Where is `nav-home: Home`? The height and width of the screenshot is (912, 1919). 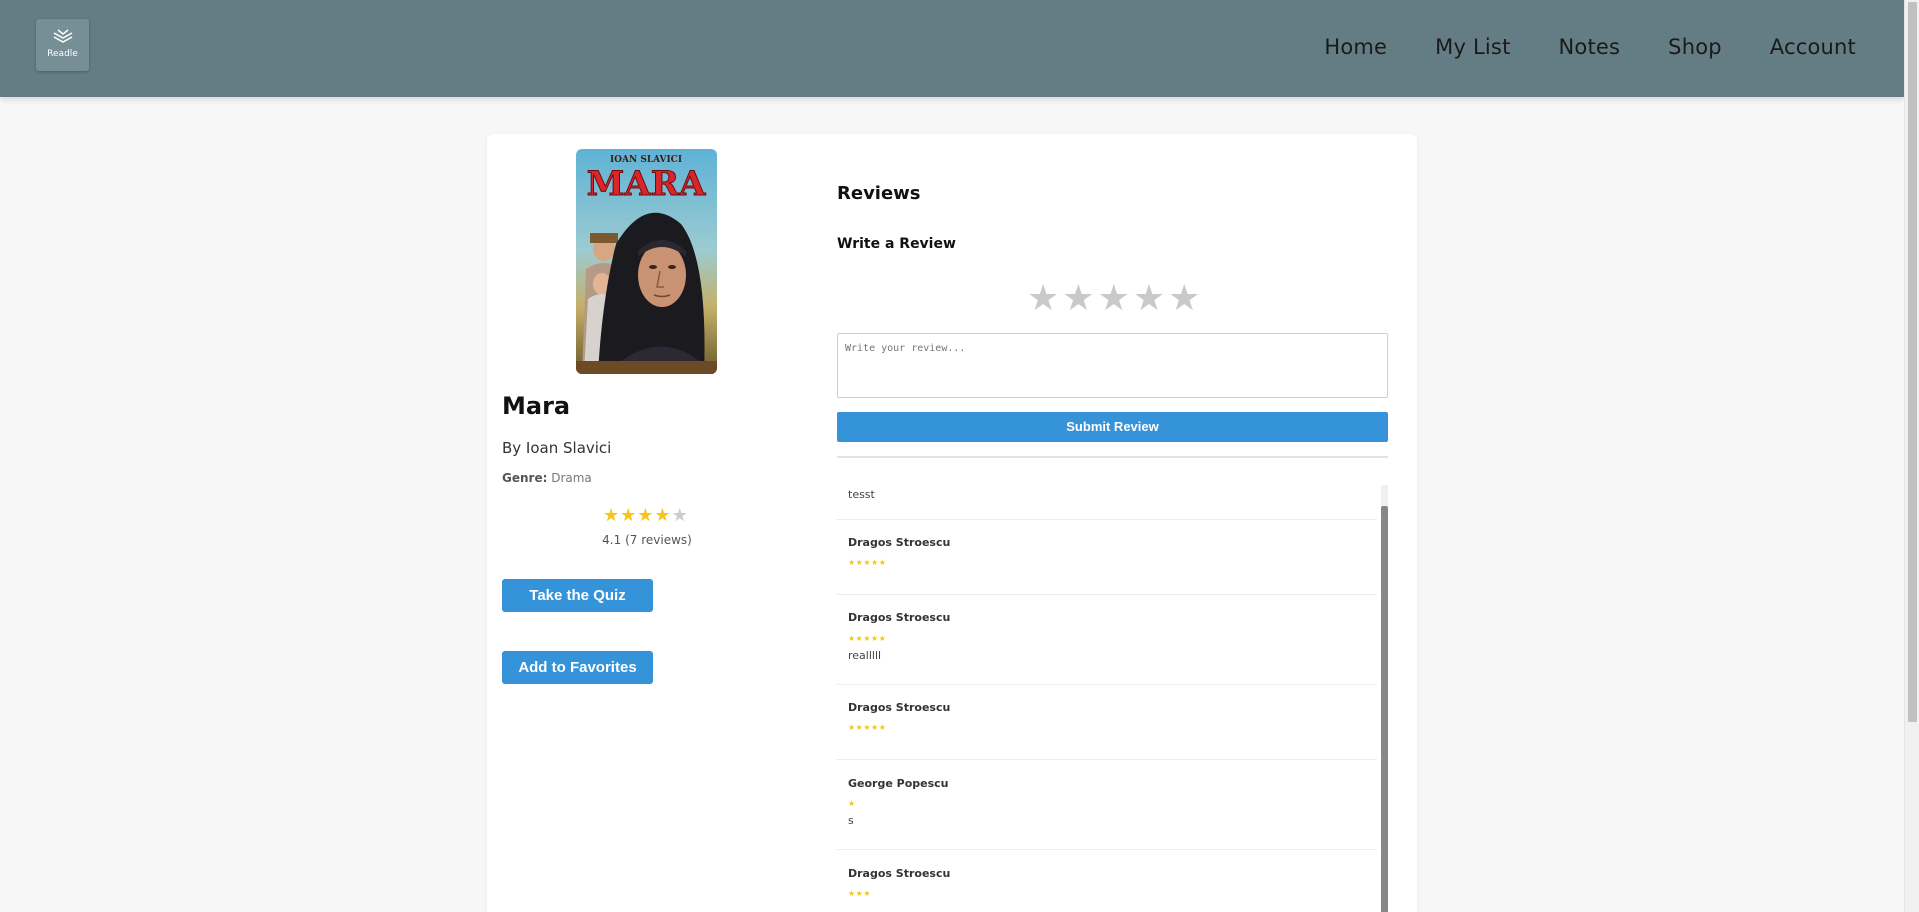
nav-home: Home is located at coordinates (1355, 47).